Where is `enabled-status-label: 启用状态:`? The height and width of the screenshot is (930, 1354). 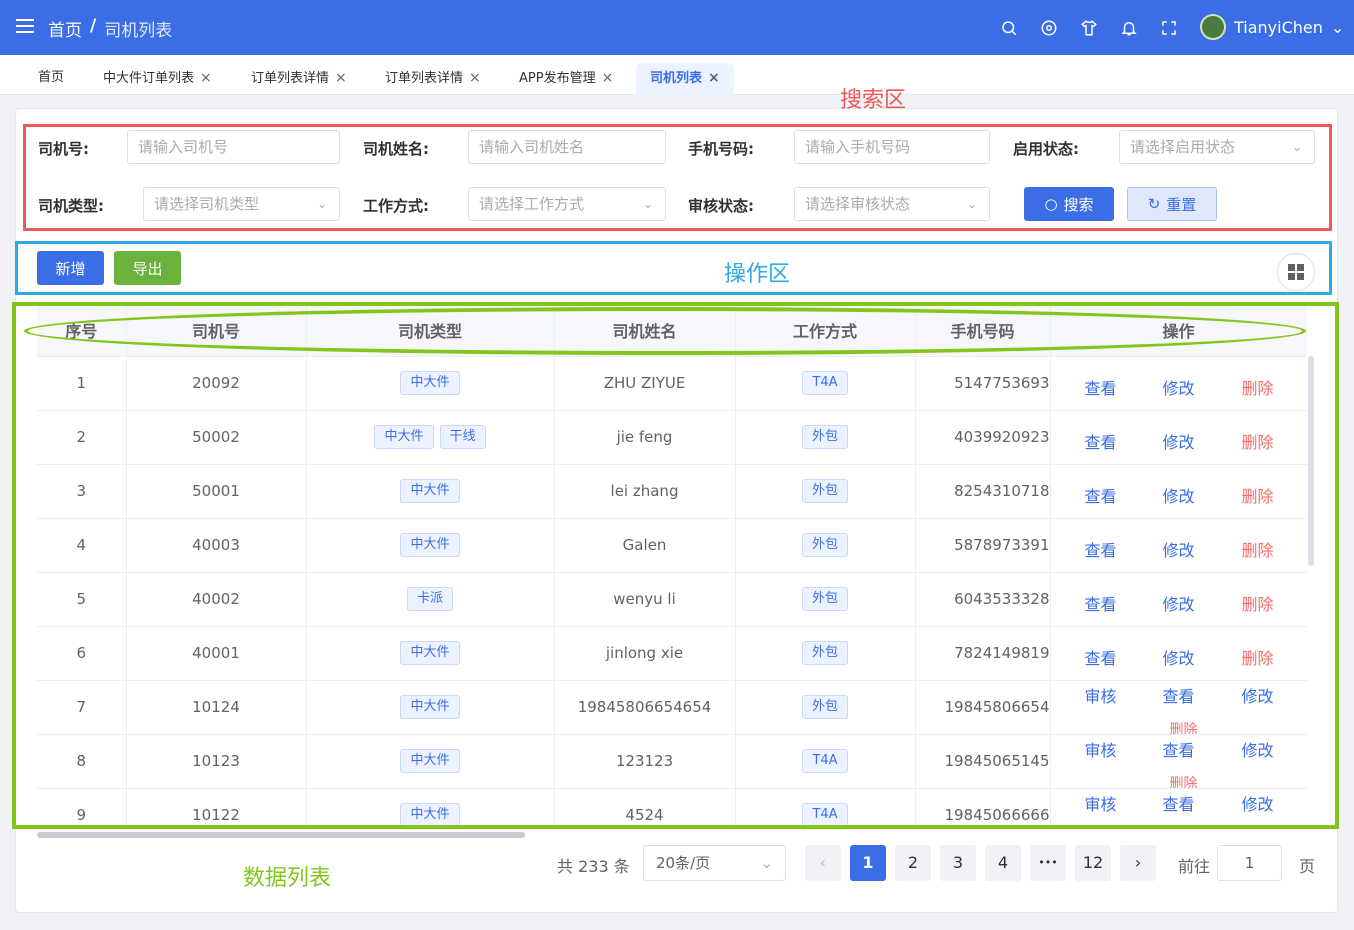
enabled-status-label: 启用状态: is located at coordinates (1046, 149).